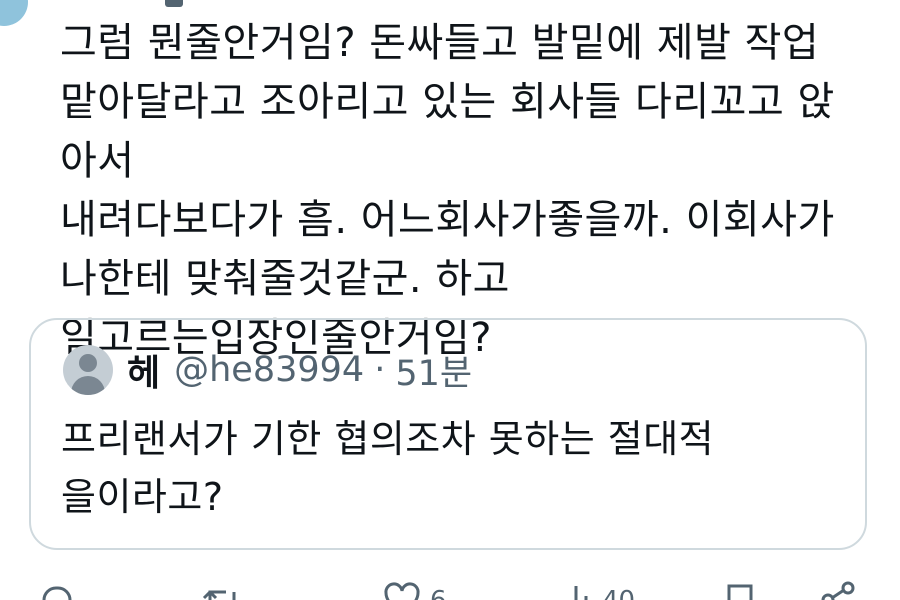 This screenshot has height=600, width=900. I want to click on retweet-button, so click(222, 590).